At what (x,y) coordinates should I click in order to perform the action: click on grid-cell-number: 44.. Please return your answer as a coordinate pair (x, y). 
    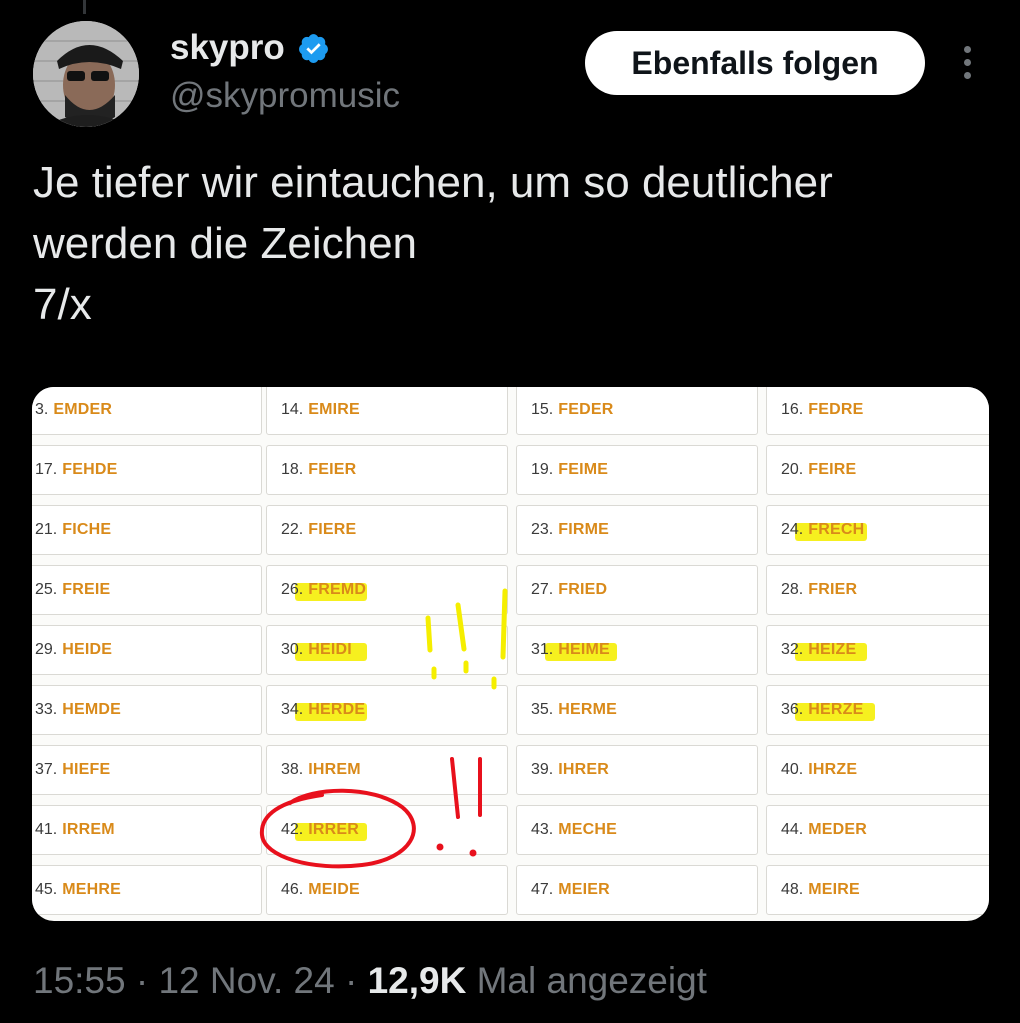
    Looking at the image, I should click on (792, 829).